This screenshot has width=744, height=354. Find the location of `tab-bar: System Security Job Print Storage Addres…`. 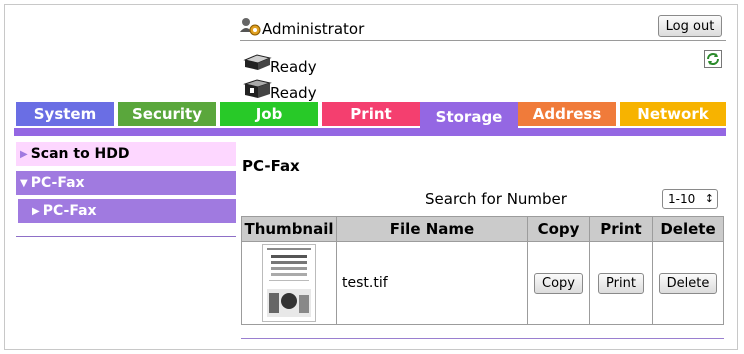

tab-bar: System Security Job Print Storage Addres… is located at coordinates (370, 118).